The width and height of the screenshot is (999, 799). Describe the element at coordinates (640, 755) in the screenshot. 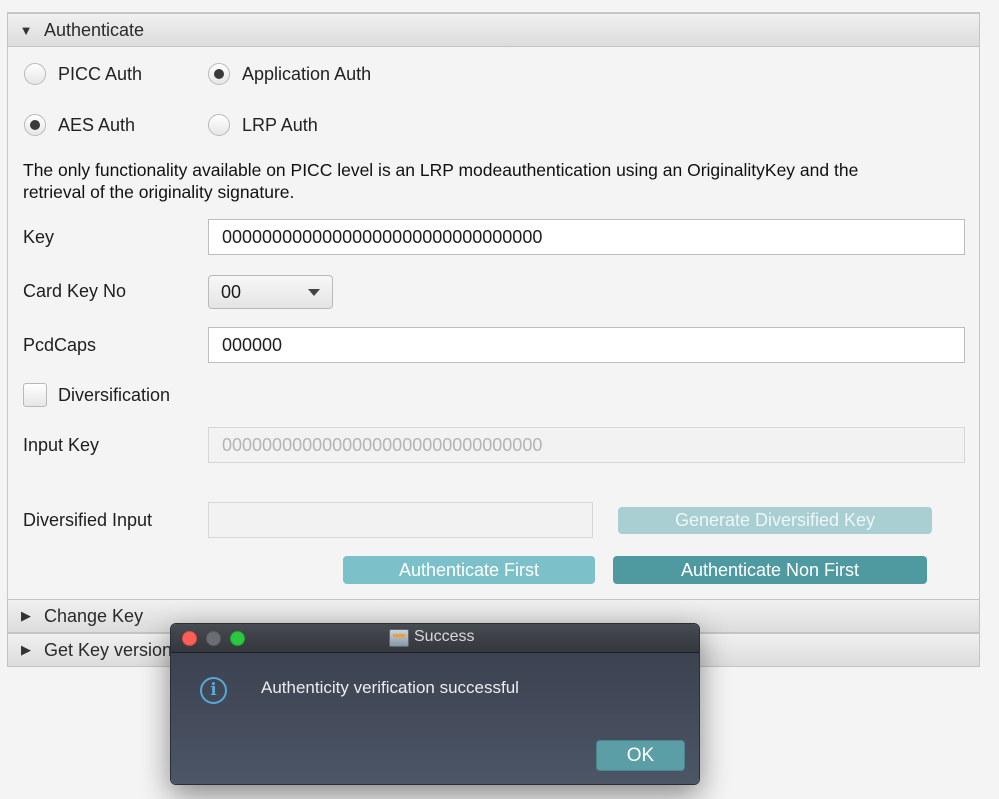

I see `ok-button: OK` at that location.